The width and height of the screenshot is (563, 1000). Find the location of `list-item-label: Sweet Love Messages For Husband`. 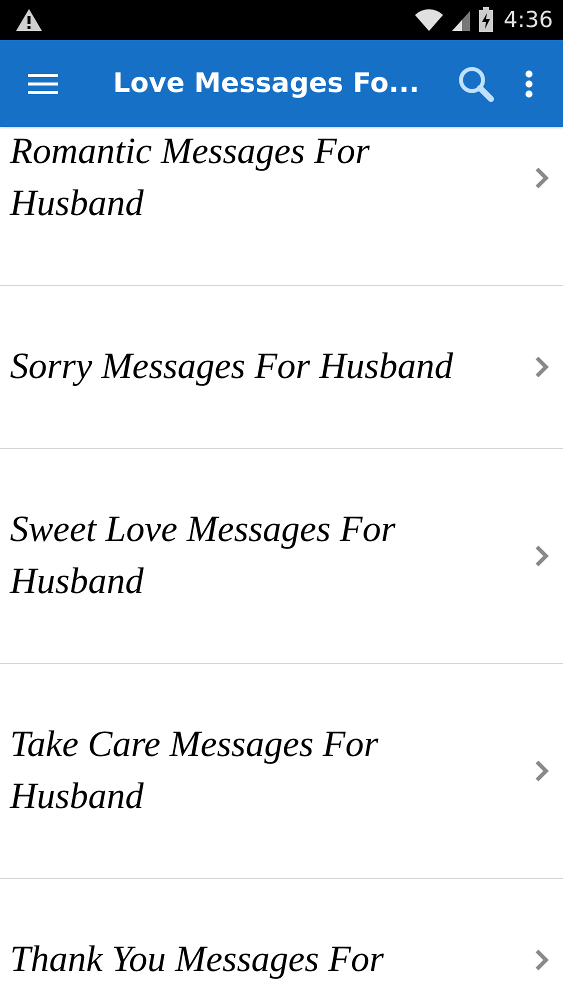

list-item-label: Sweet Love Messages For Husband is located at coordinates (203, 556).